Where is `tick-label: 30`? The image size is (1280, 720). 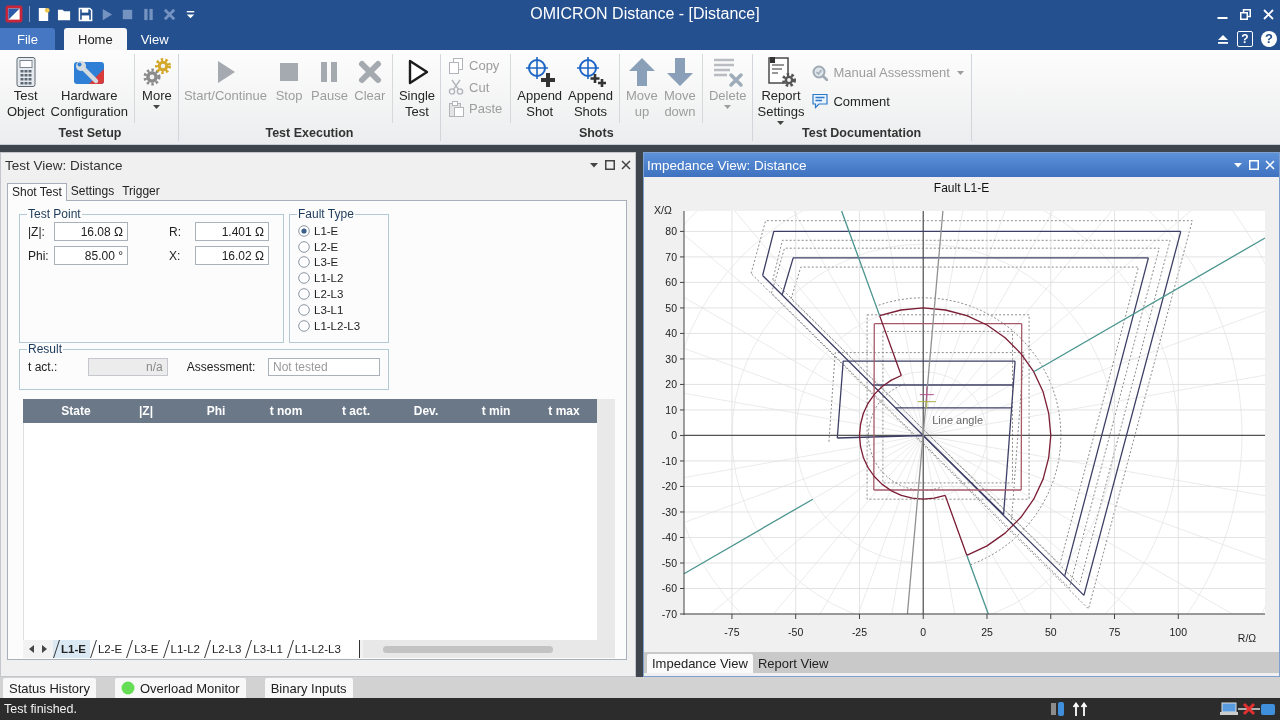 tick-label: 30 is located at coordinates (671, 358).